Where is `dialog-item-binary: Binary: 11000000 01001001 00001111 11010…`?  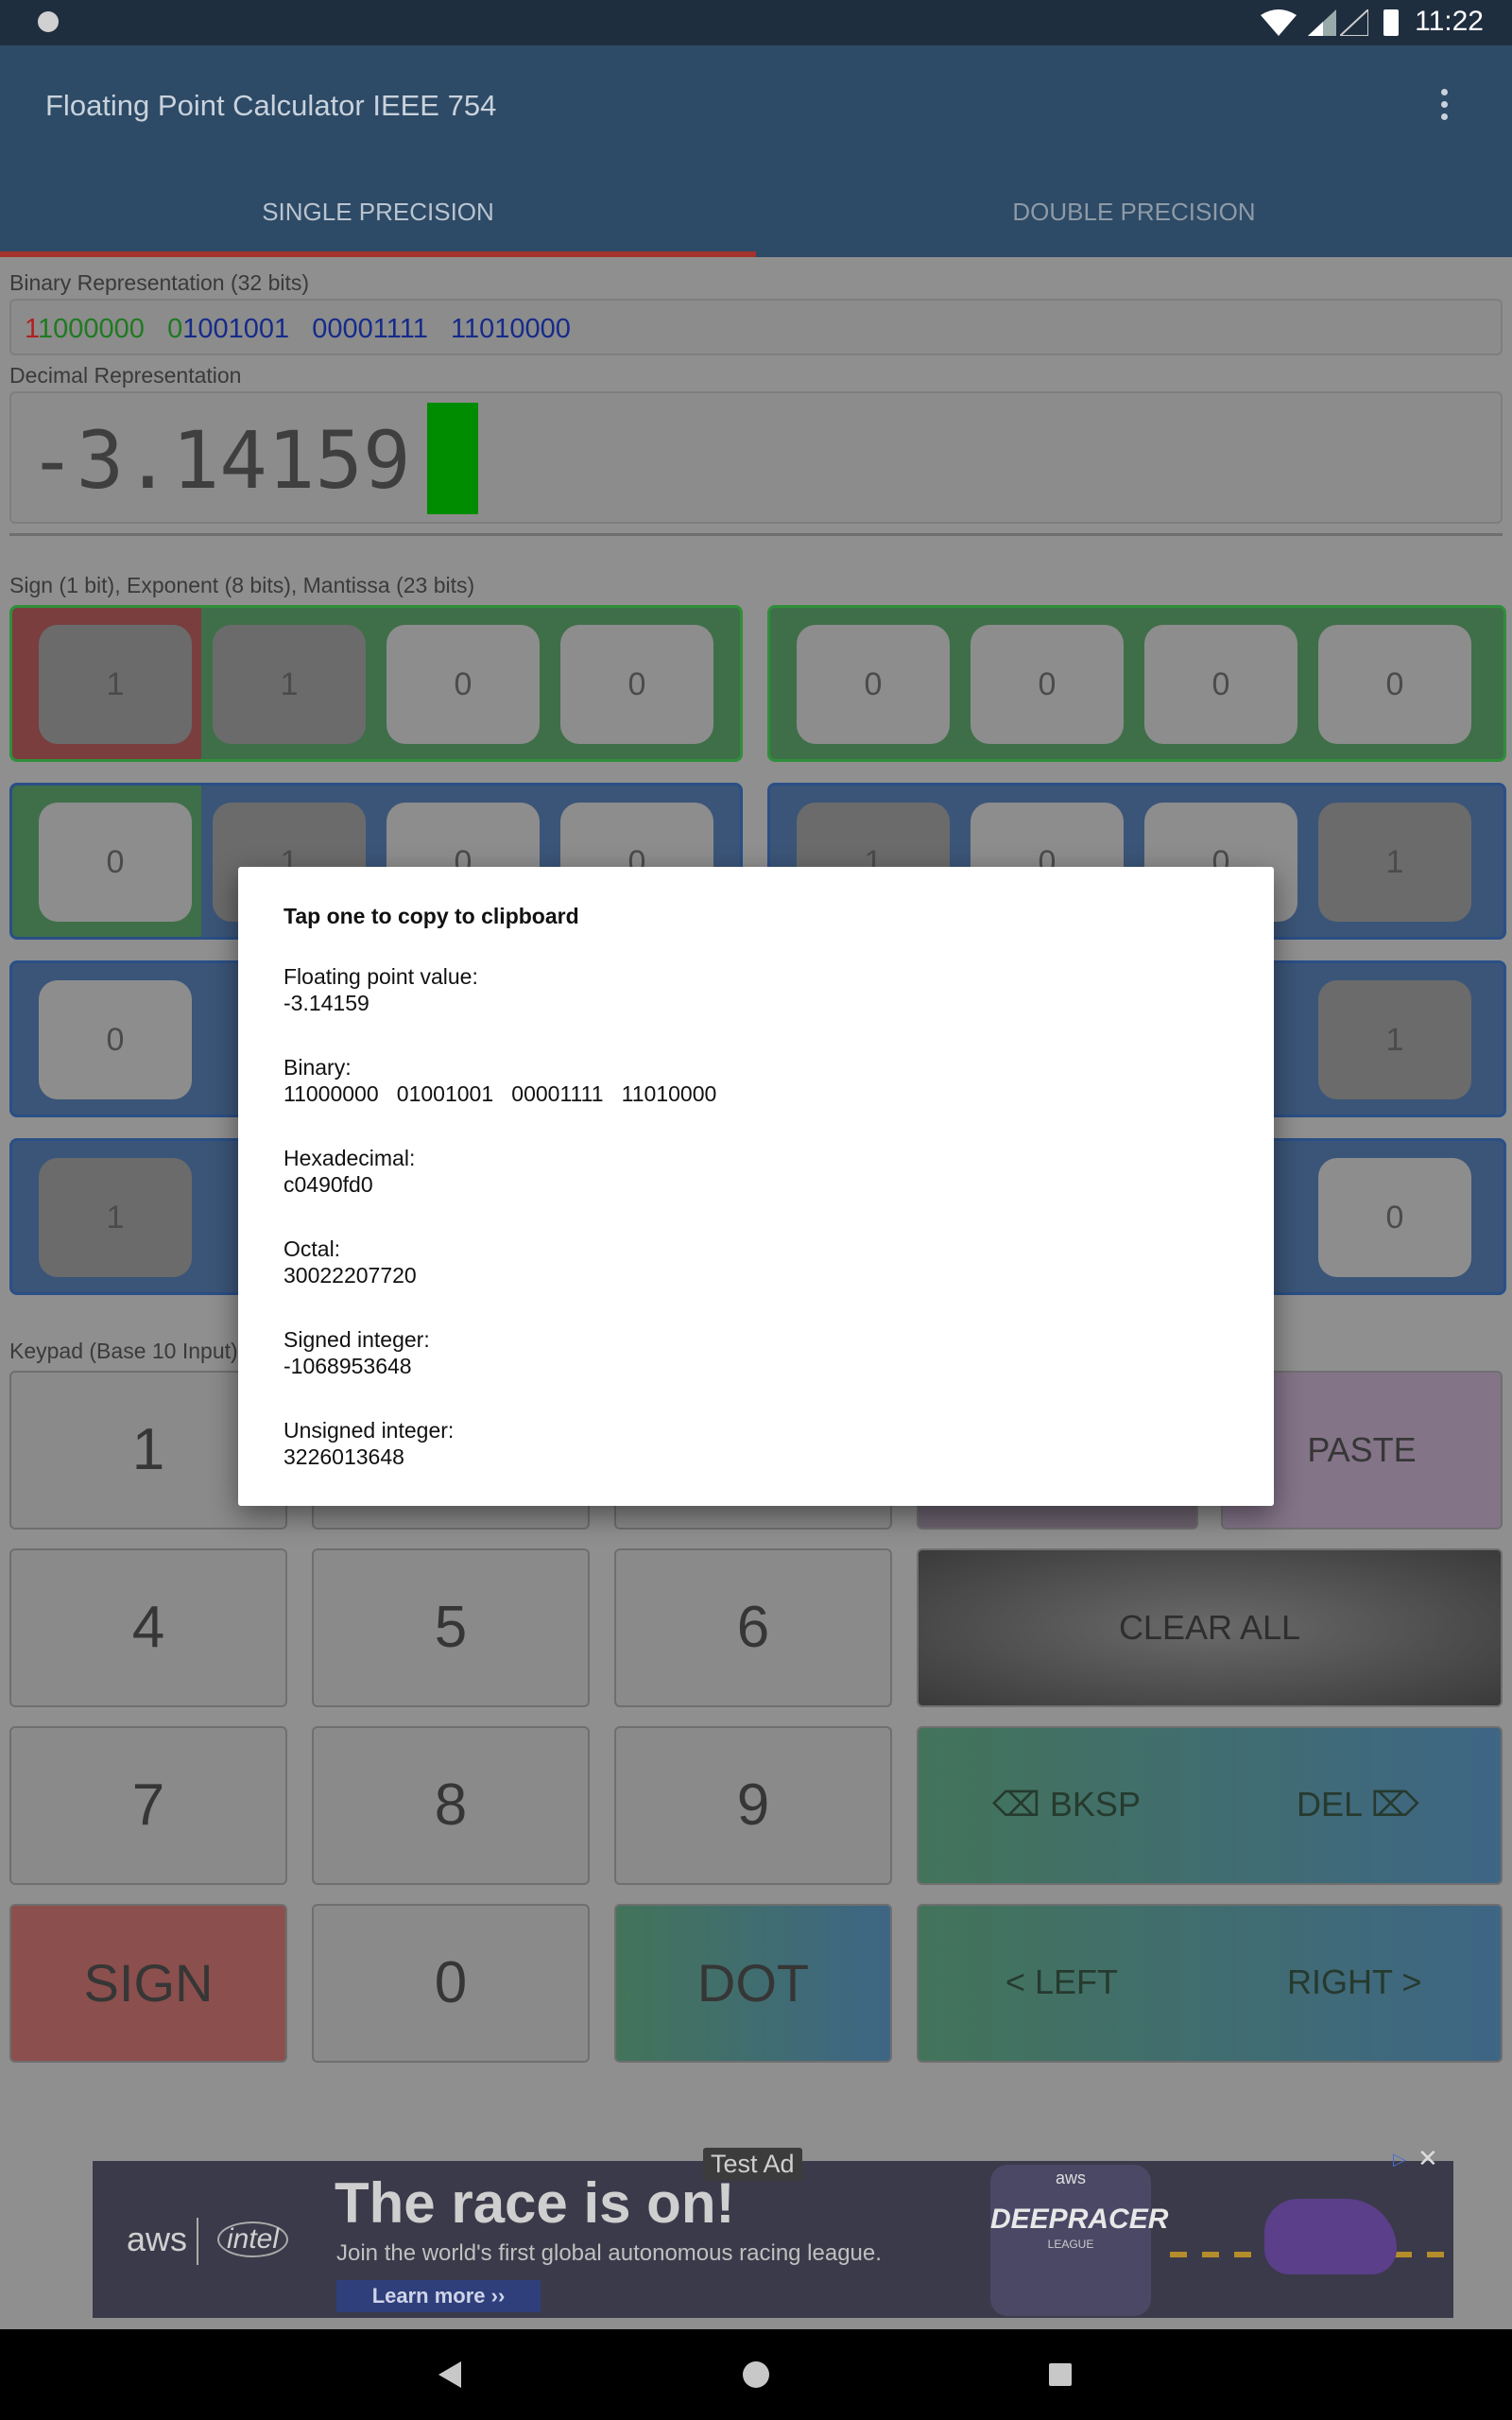
dialog-item-binary: Binary: 11000000 01001001 00001111 11010… is located at coordinates (500, 1080).